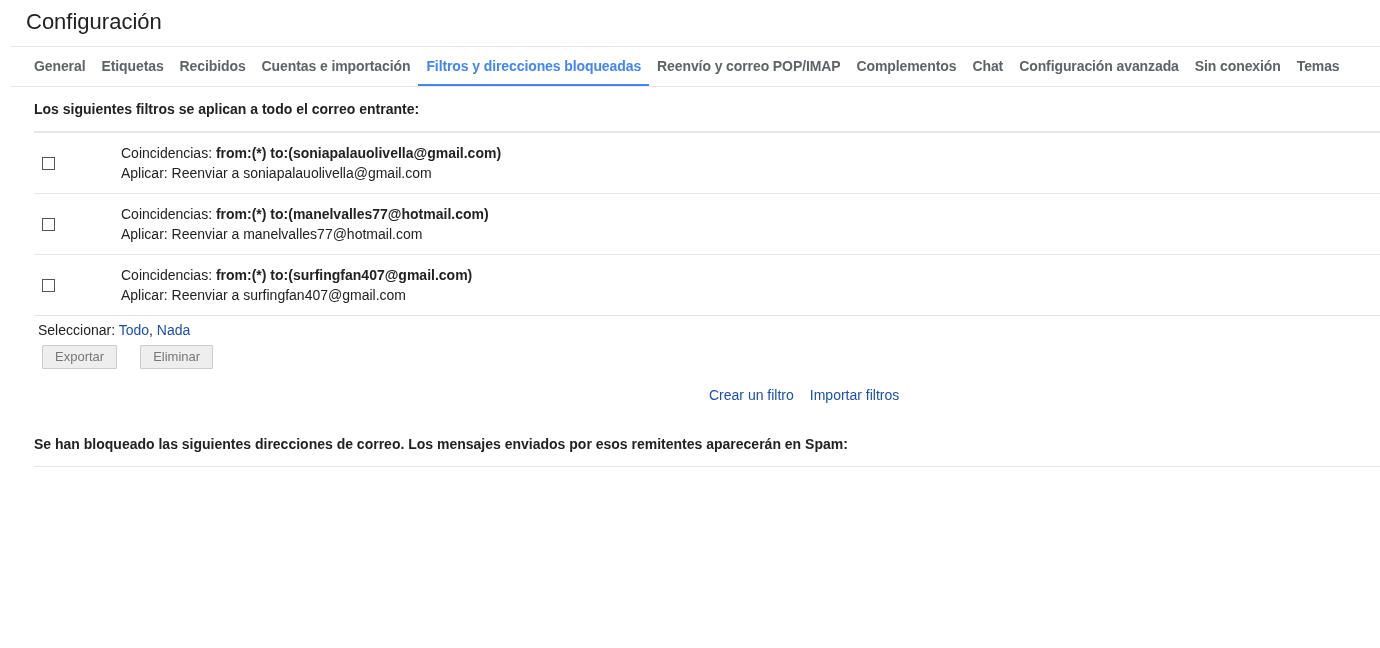 The image size is (1380, 648). Describe the element at coordinates (1099, 66) in the screenshot. I see `settings-tab: Configuración avanzada` at that location.